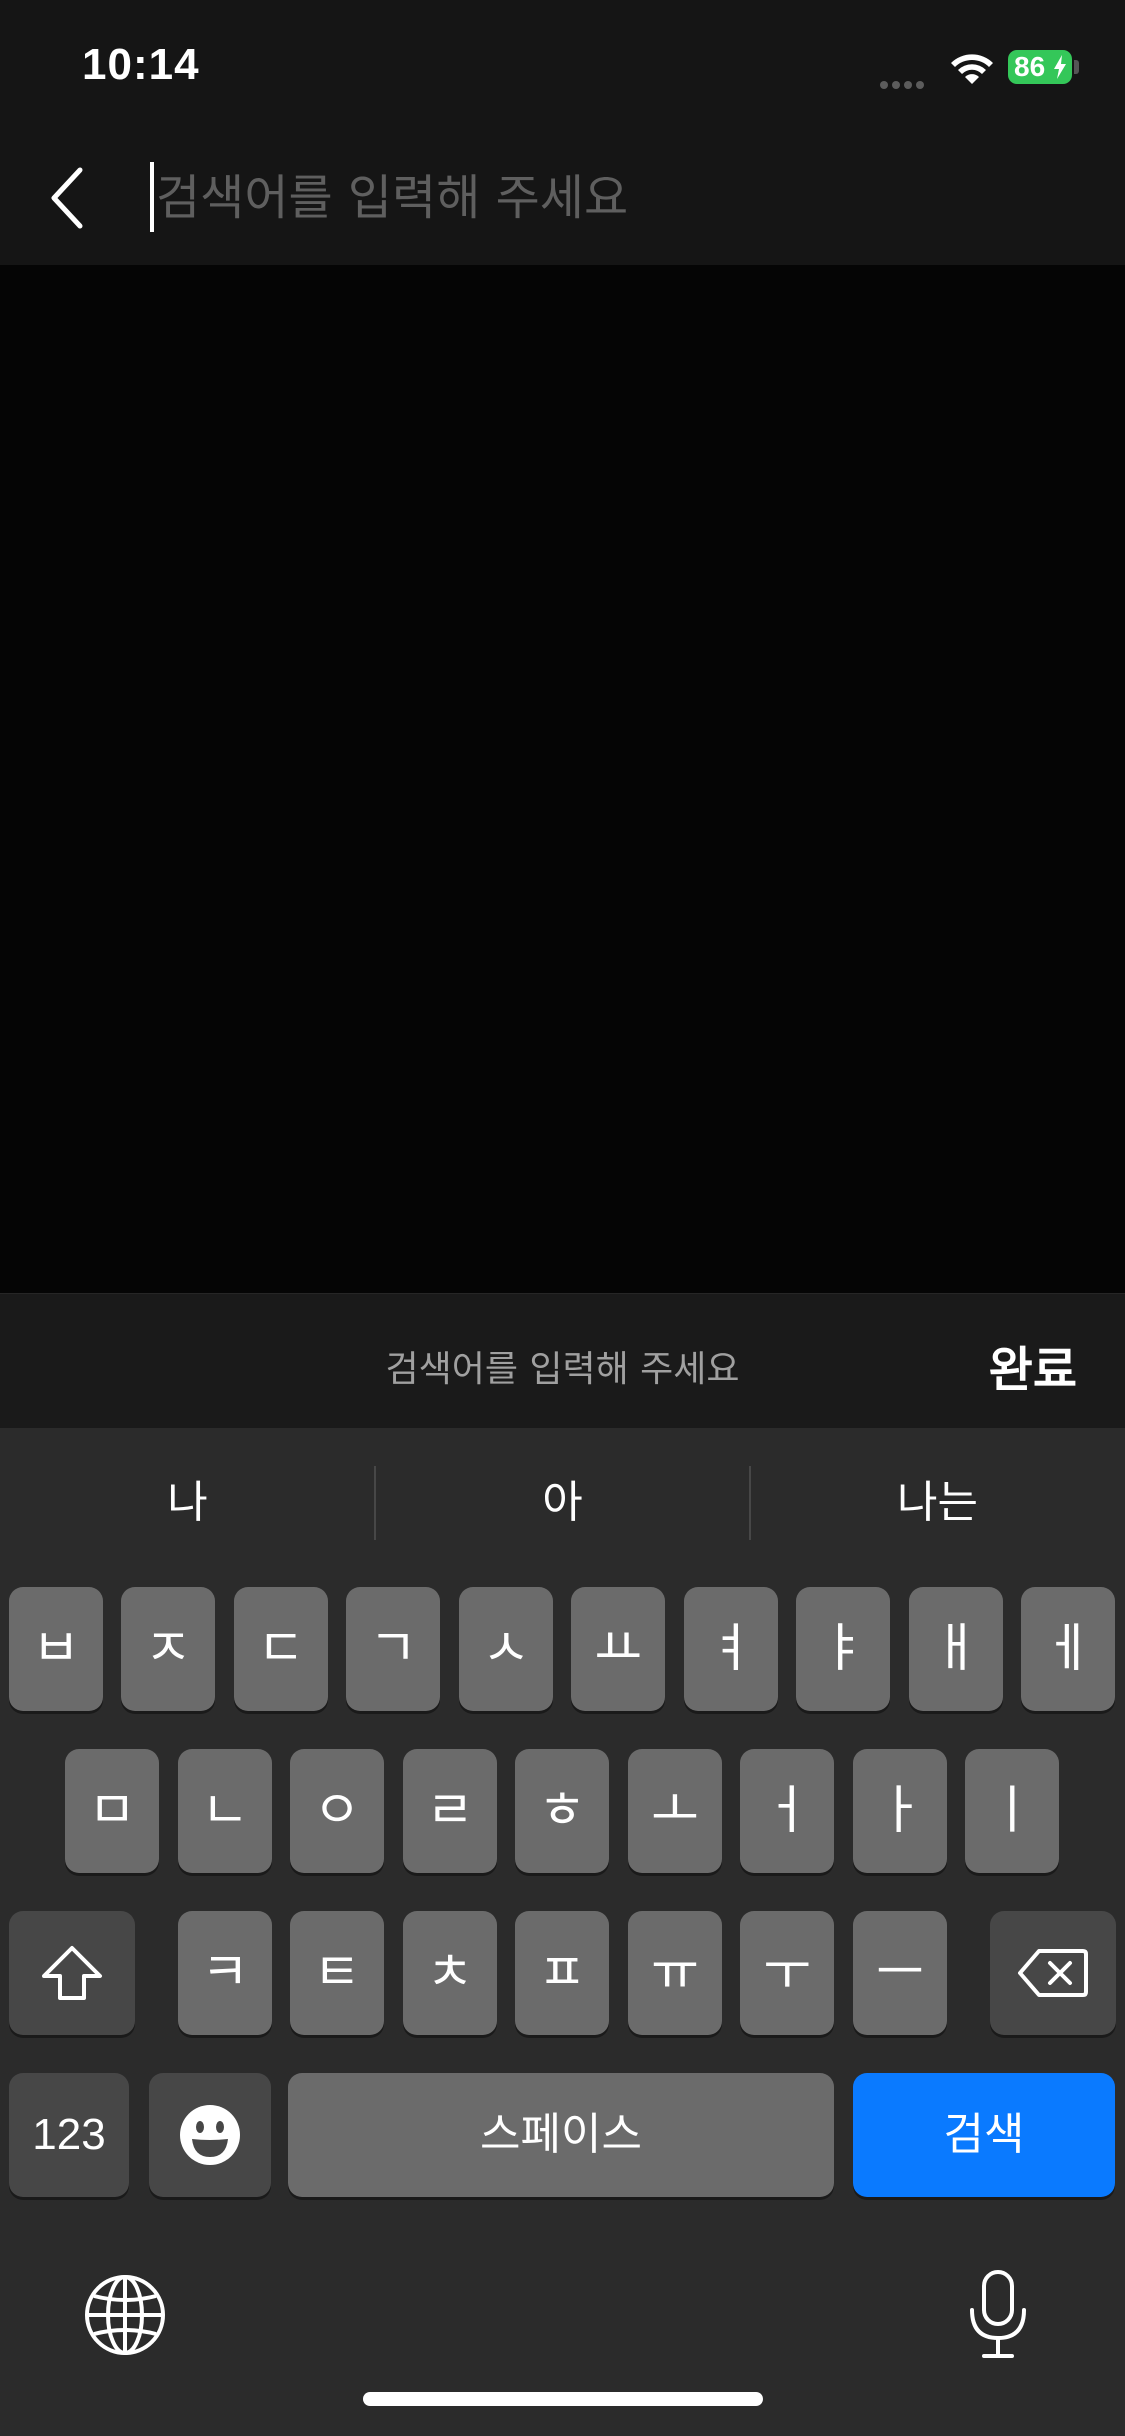 The width and height of the screenshot is (1125, 2436). I want to click on keyboard-accessory-bar: 검색어를 입력해 주세요 완료, so click(562, 1361).